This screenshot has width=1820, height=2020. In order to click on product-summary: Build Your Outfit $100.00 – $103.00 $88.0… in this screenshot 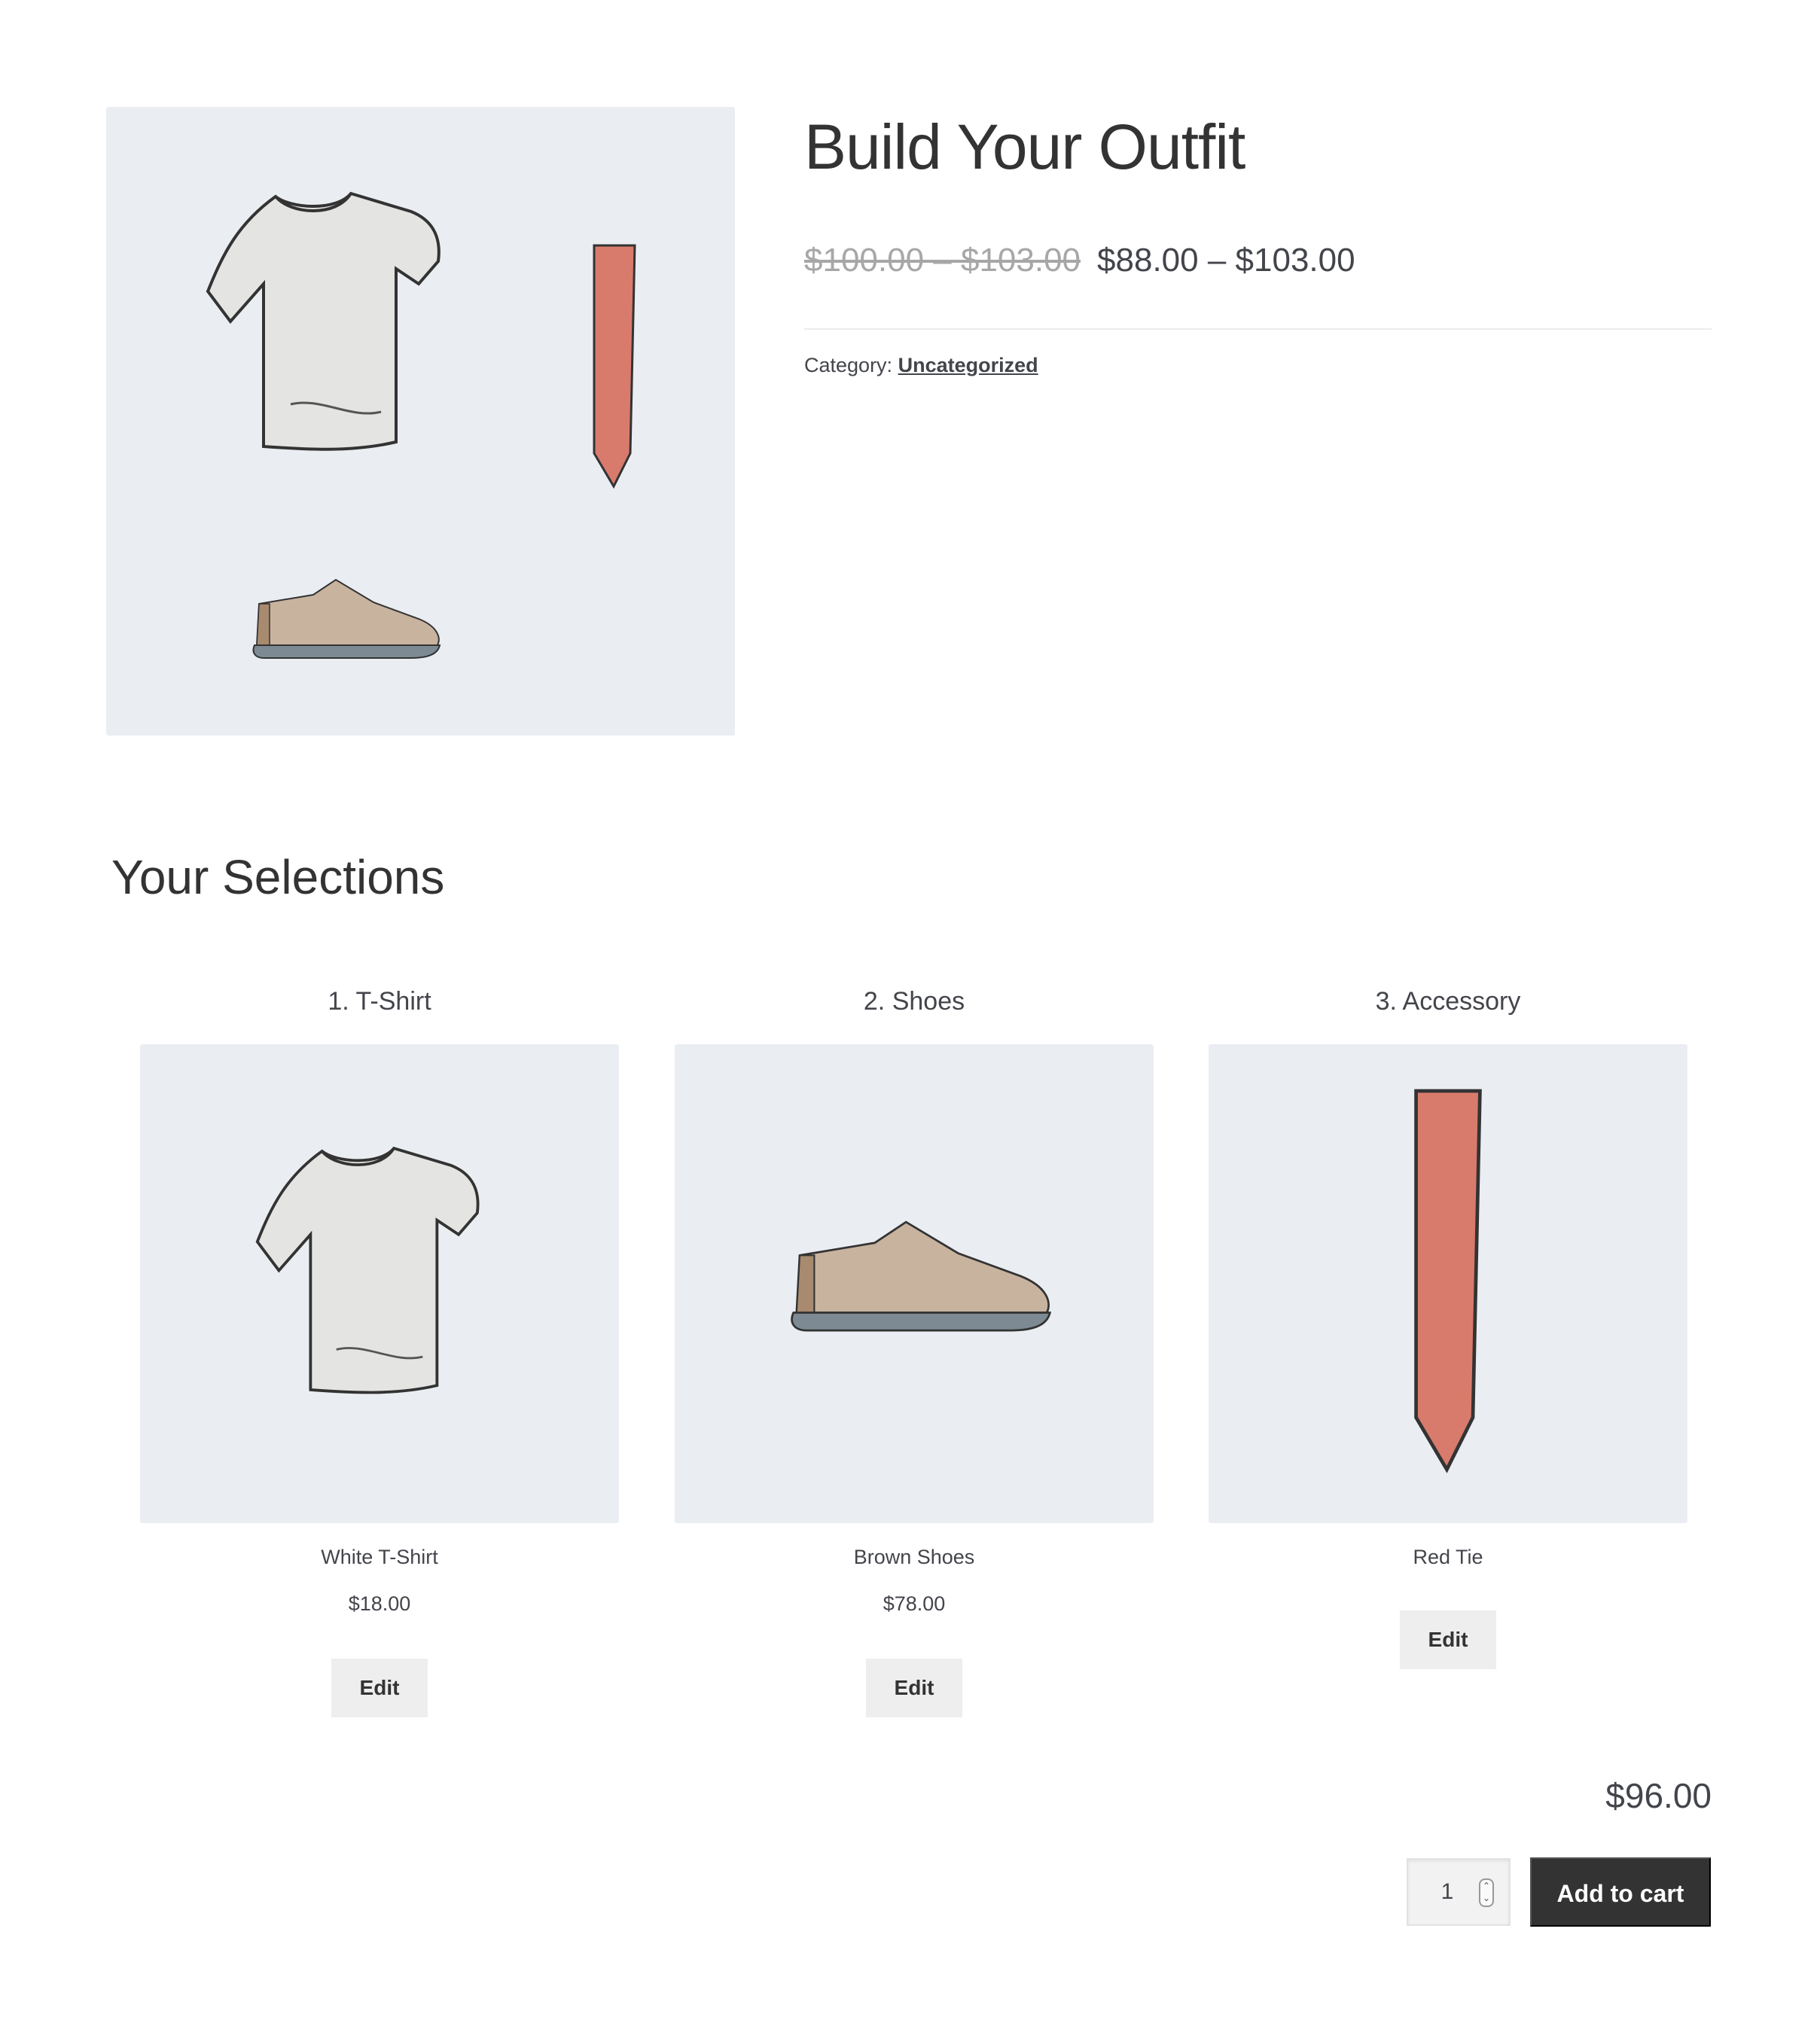, I will do `click(1258, 241)`.